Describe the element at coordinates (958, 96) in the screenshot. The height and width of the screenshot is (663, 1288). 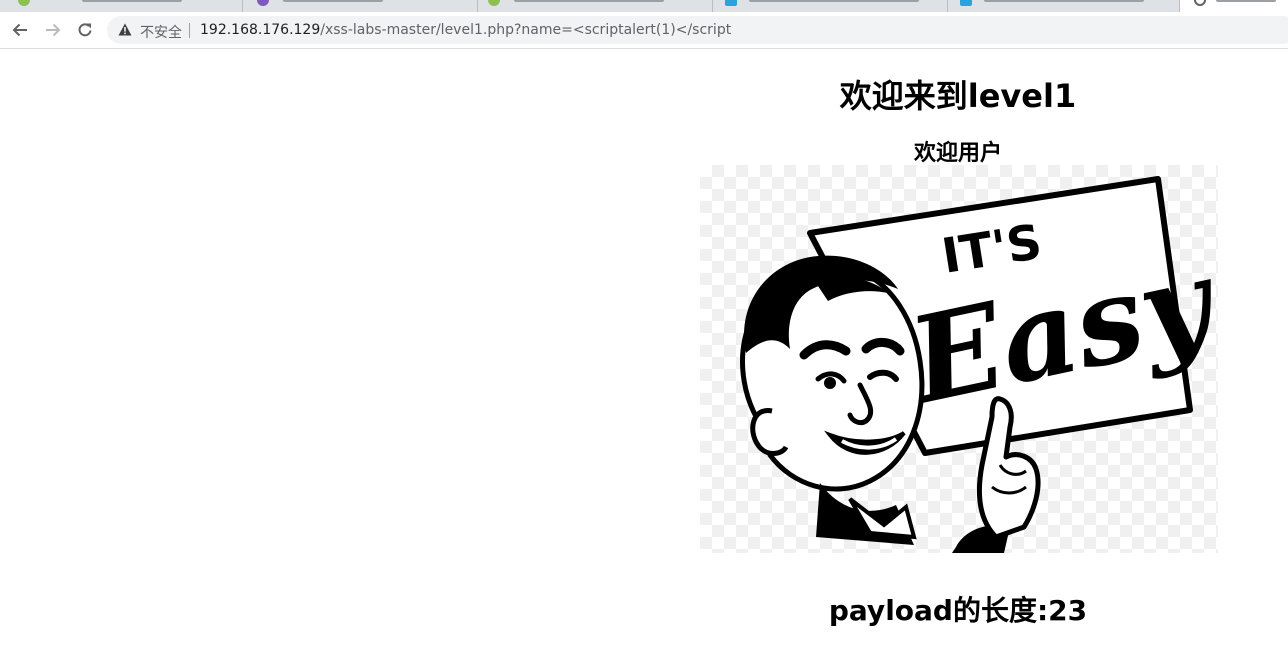
I see `page-title: 欢迎来到level1` at that location.